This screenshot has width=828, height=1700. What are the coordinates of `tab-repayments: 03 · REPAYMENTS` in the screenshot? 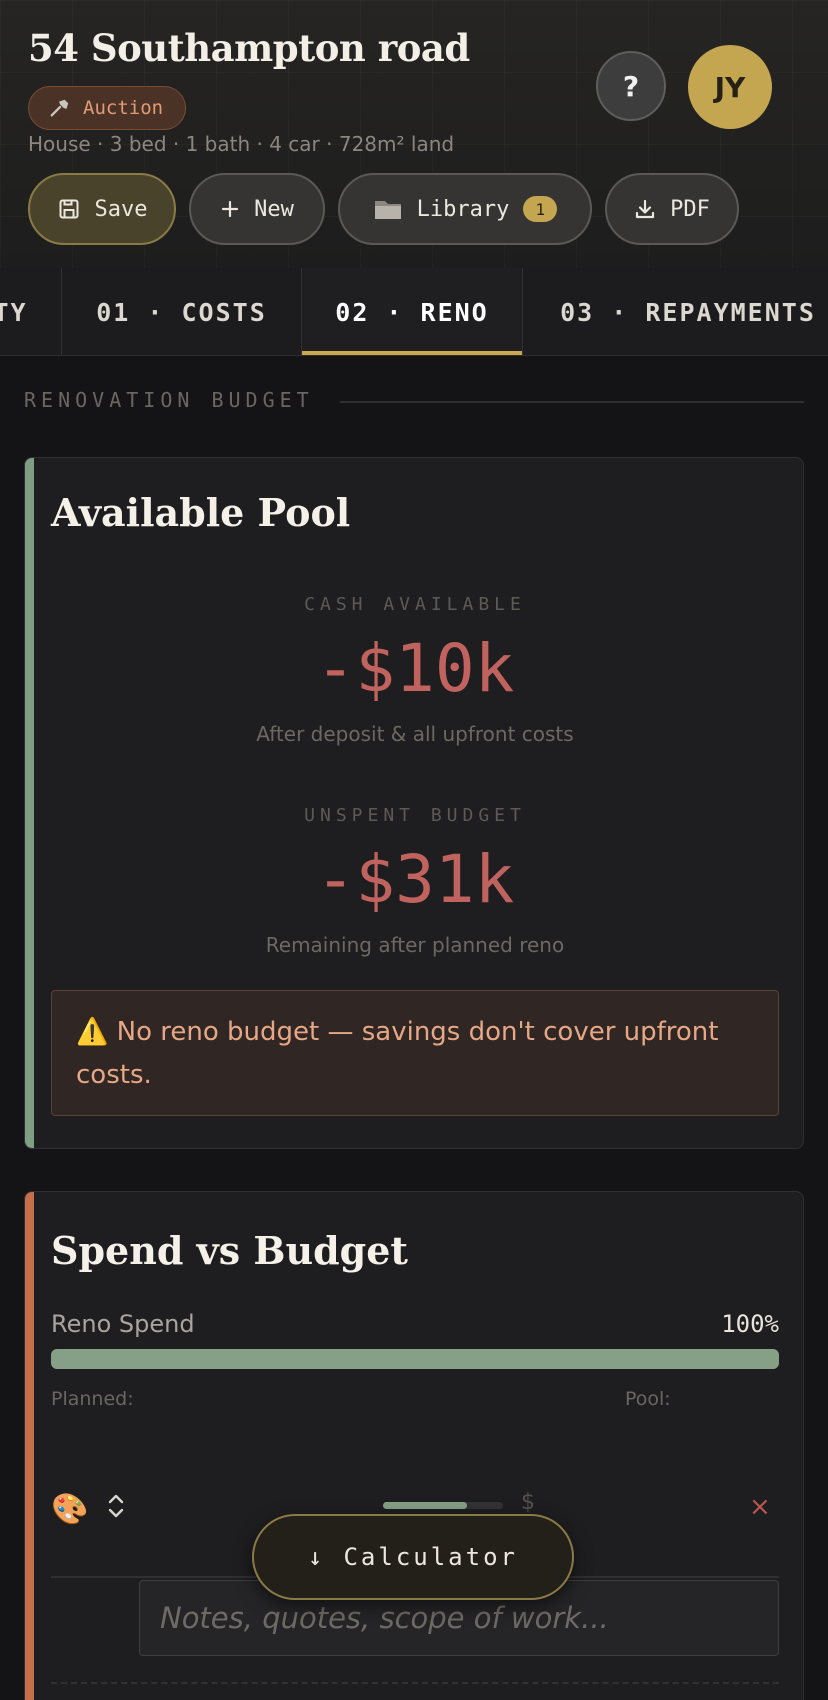 It's located at (675, 311).